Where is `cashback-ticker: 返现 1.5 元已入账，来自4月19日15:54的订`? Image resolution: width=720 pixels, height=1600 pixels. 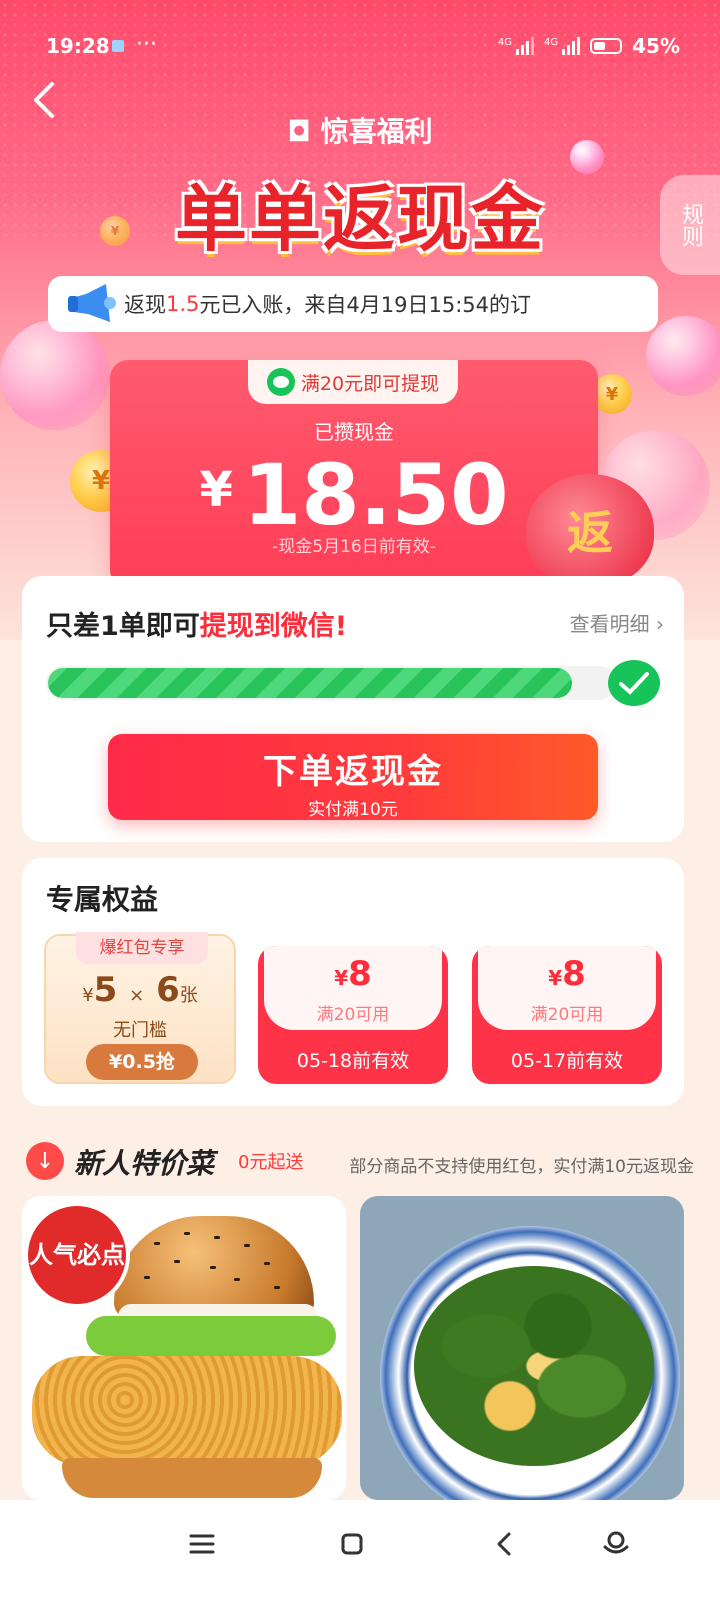
cashback-ticker: 返现 1.5 元已入账，来自4月19日15:54的订 is located at coordinates (353, 304).